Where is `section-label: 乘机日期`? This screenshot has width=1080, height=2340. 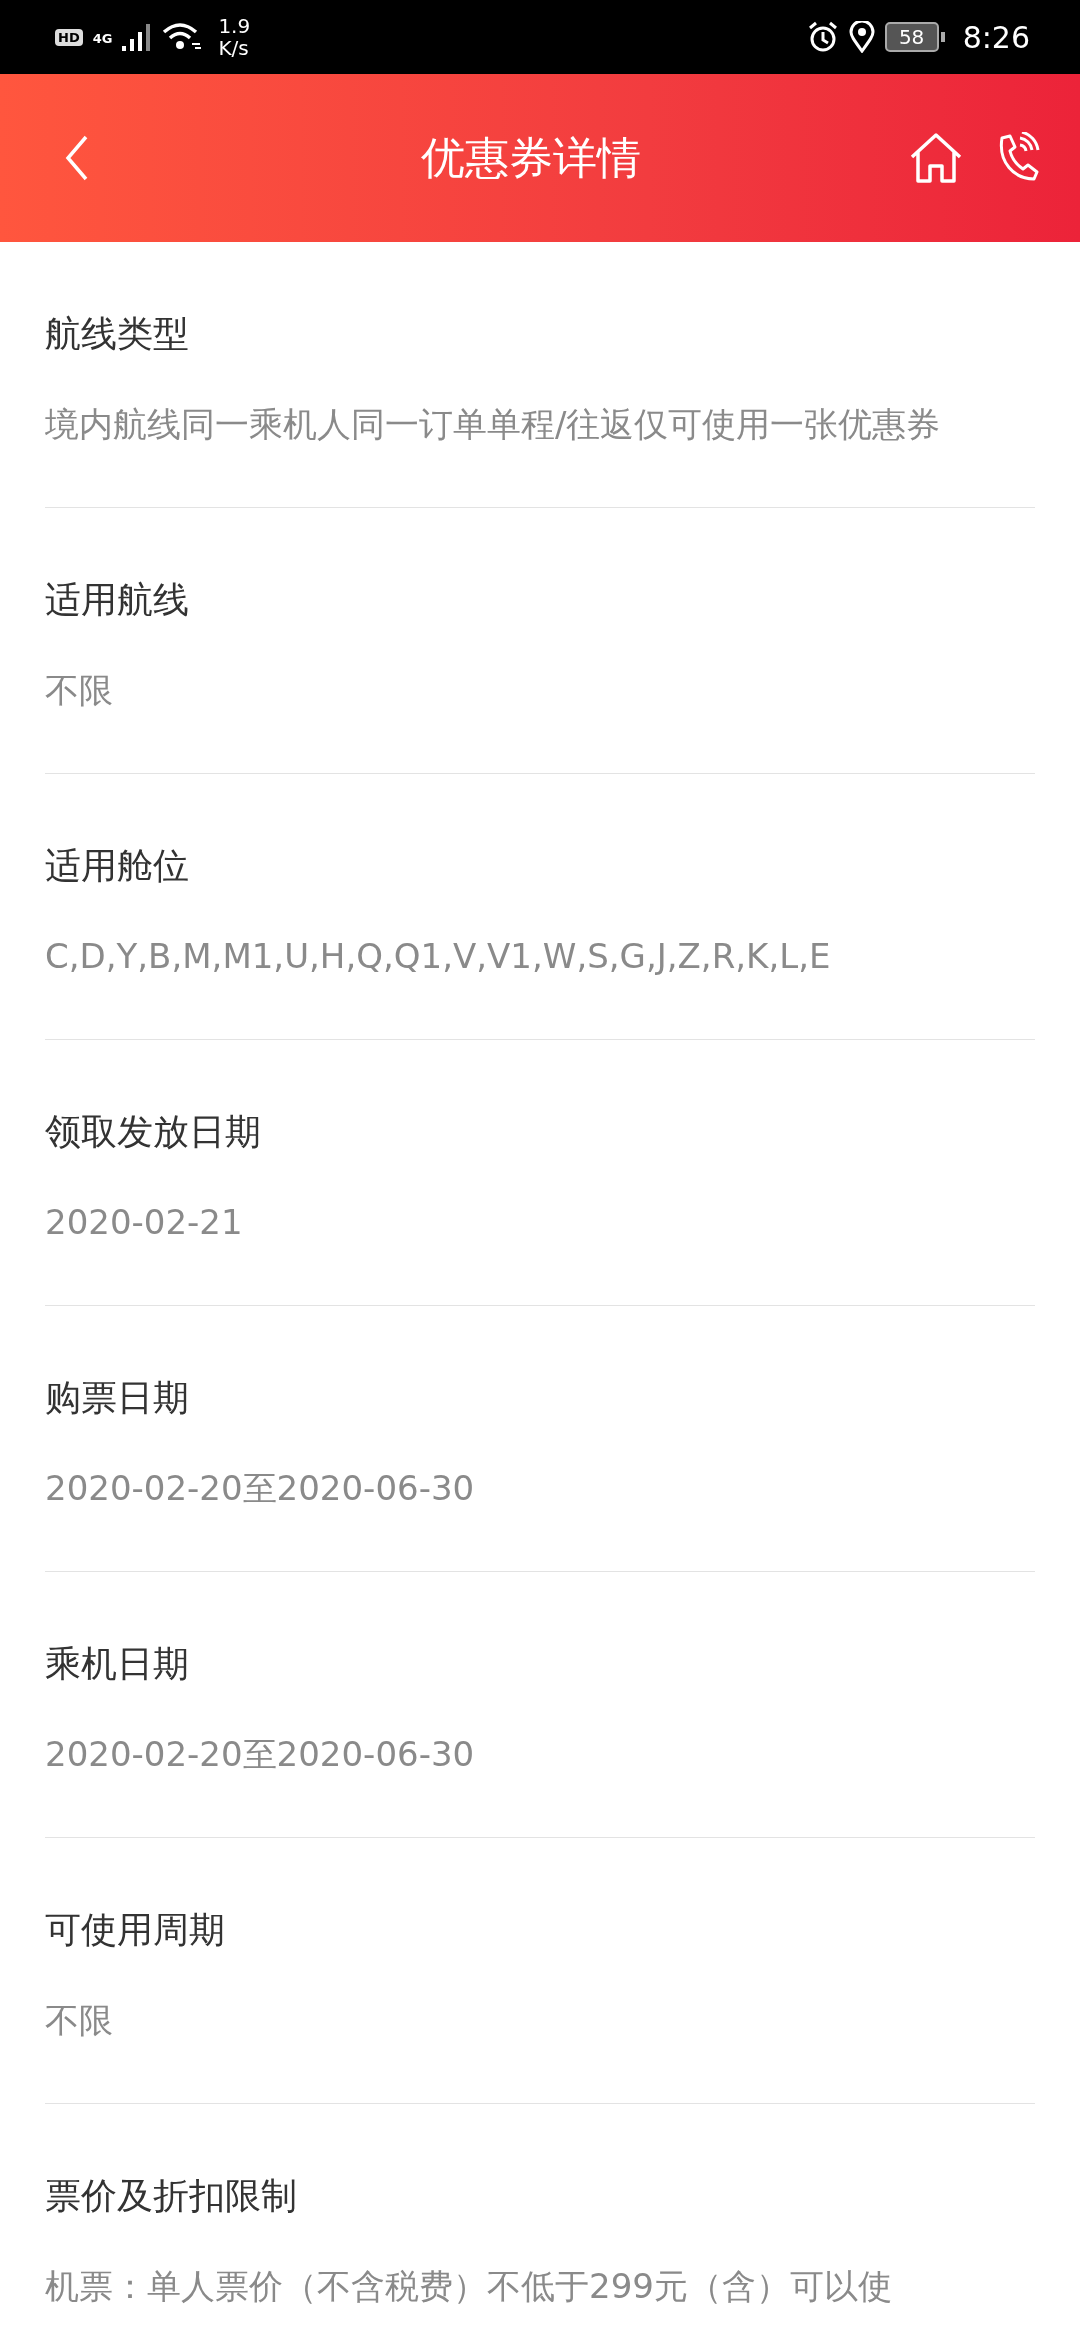
section-label: 乘机日期 is located at coordinates (117, 1664).